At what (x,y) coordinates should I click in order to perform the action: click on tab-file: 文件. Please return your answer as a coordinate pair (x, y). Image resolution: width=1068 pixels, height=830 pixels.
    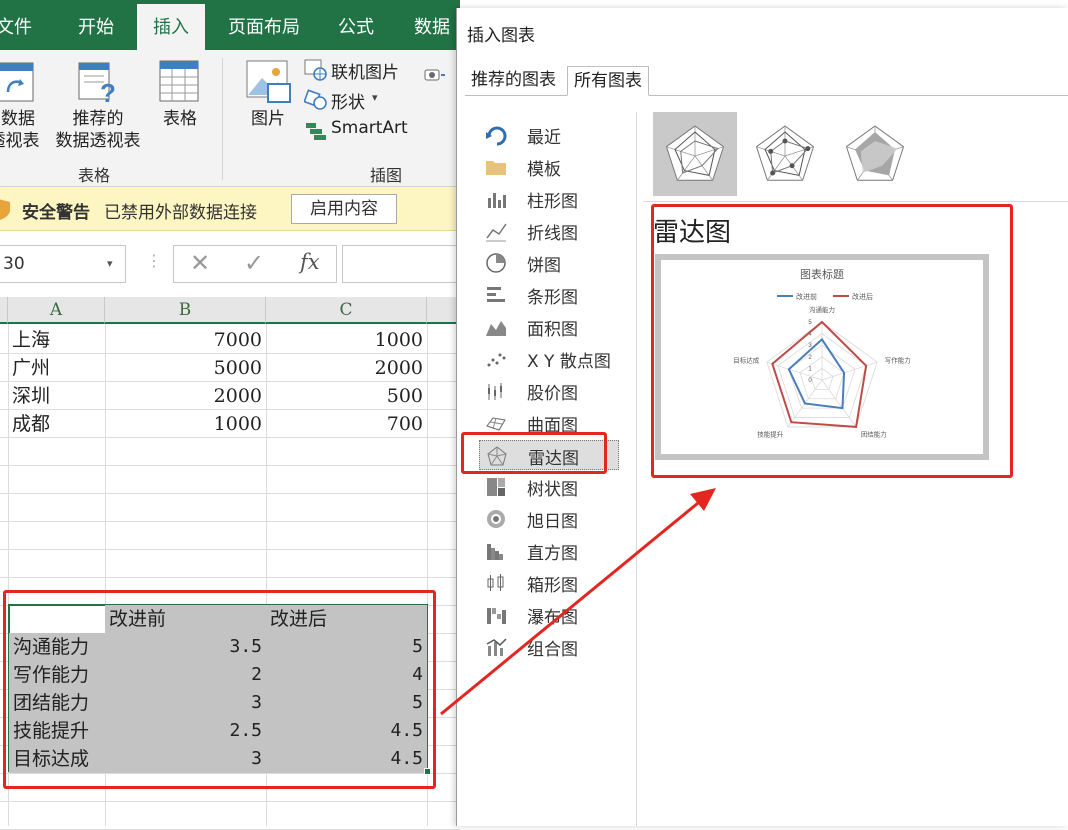
    Looking at the image, I should click on (16, 26).